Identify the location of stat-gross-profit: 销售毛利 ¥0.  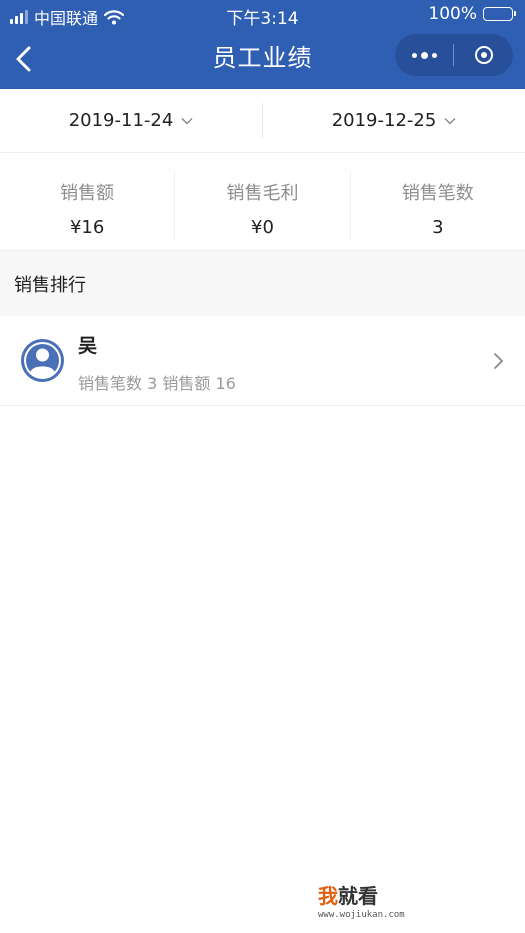
(262, 201).